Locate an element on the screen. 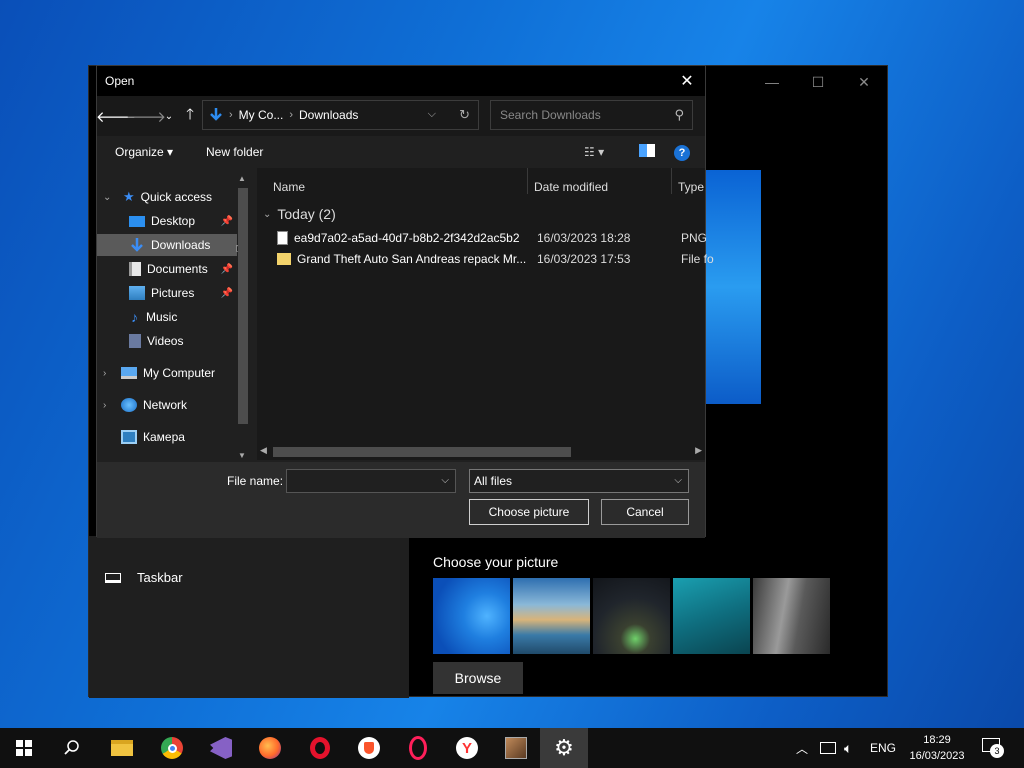 The width and height of the screenshot is (1024, 768). file-row is located at coordinates (495, 304).